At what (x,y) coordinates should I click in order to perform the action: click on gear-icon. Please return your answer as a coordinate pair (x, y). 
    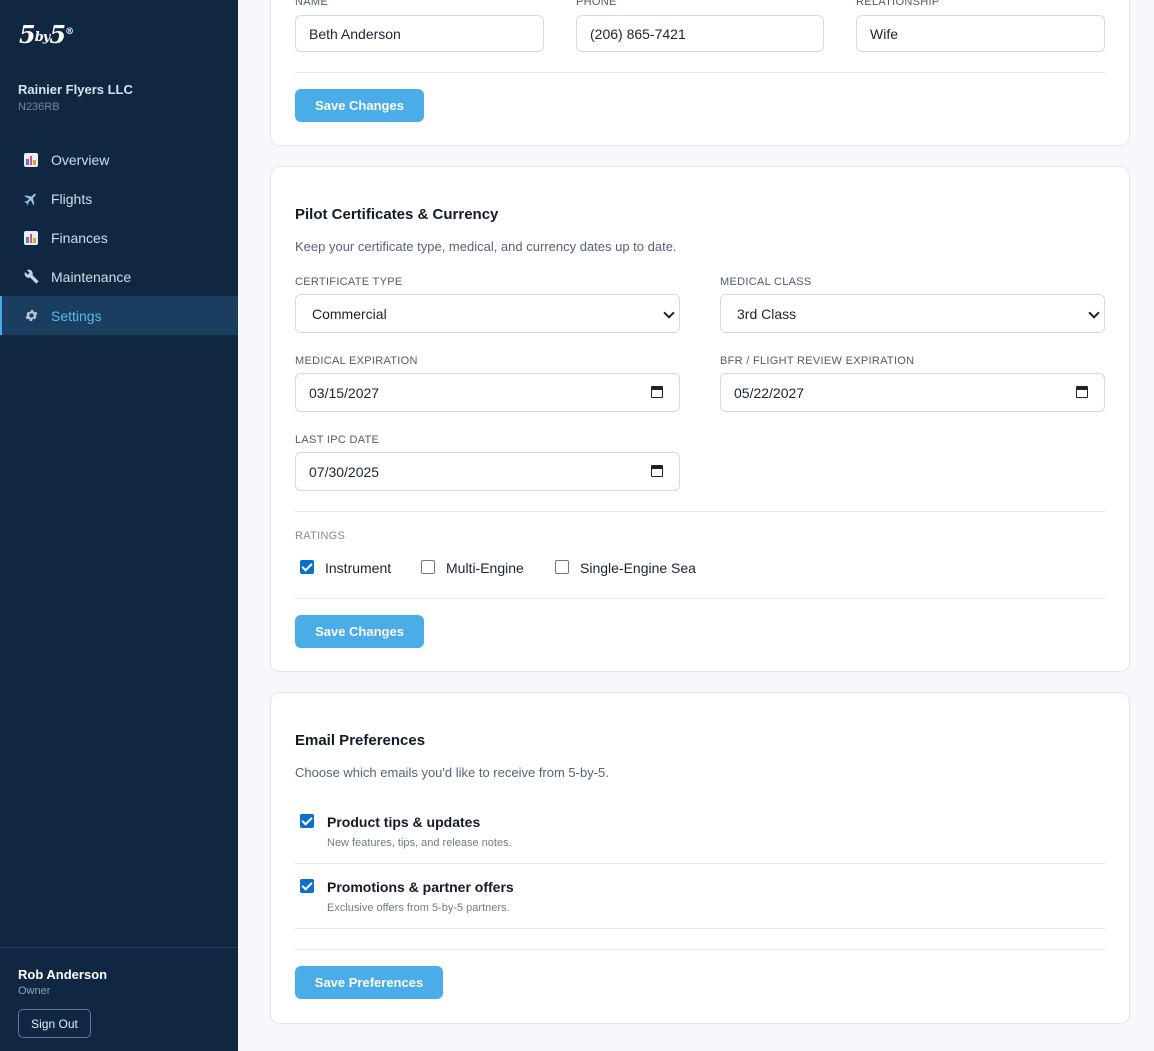
    Looking at the image, I should click on (31, 316).